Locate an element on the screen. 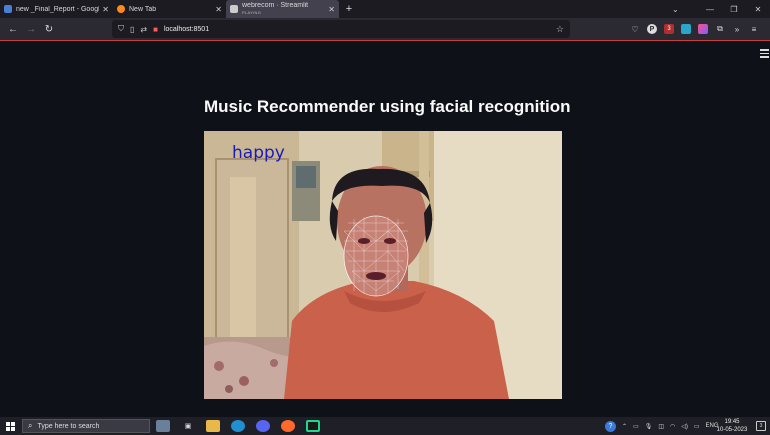 Image resolution: width=770 pixels, height=435 pixels. speaker-icon: ◁) is located at coordinates (684, 426).